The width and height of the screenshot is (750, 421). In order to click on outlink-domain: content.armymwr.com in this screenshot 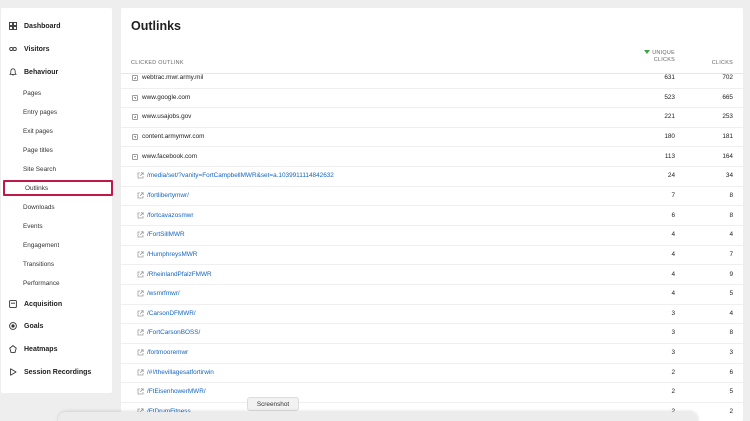, I will do `click(173, 136)`.